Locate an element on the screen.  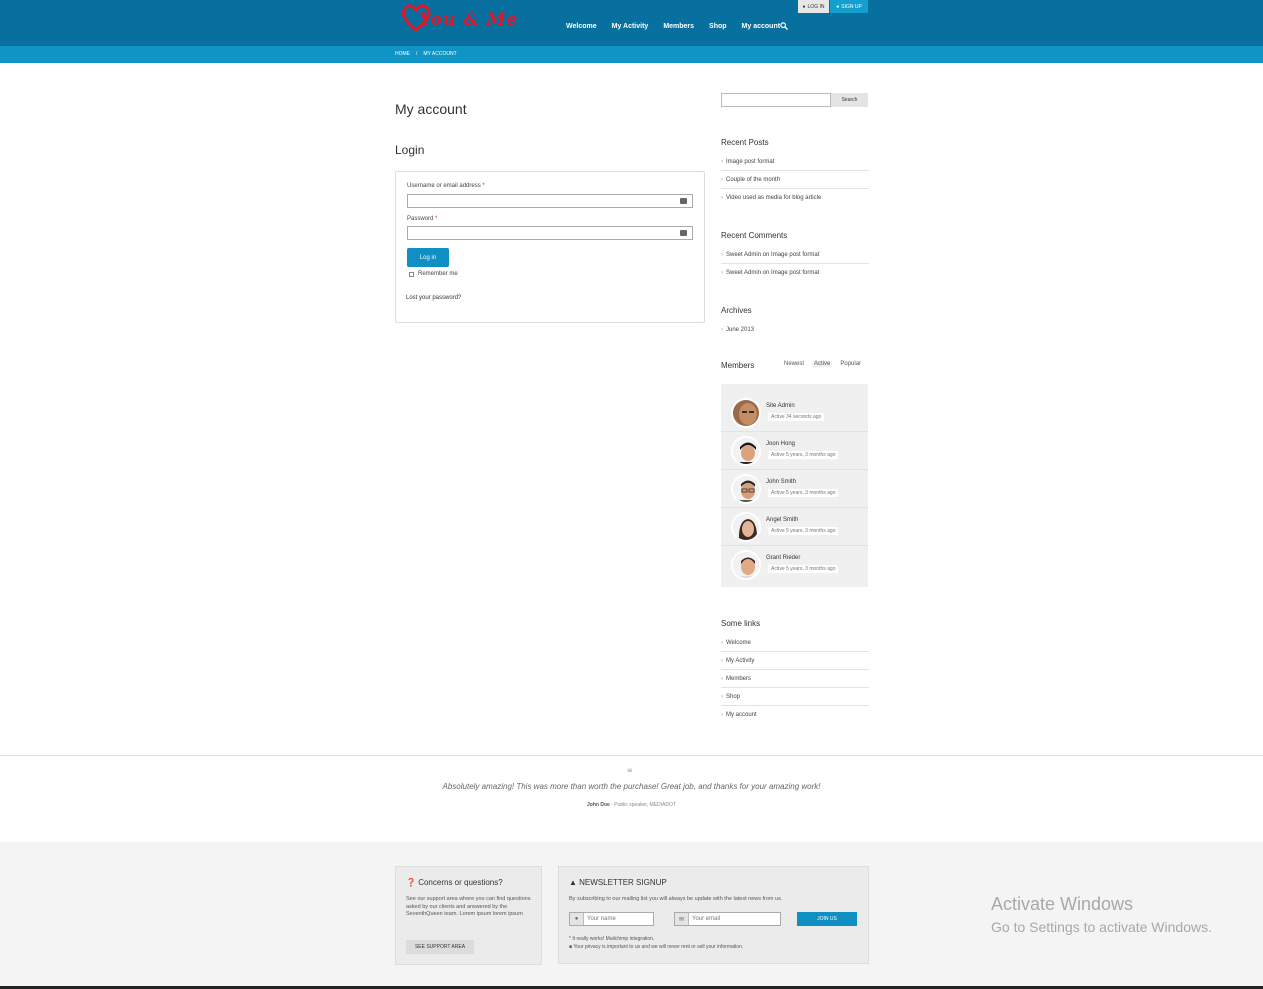
member-name: John Smith is located at coordinates (781, 482).